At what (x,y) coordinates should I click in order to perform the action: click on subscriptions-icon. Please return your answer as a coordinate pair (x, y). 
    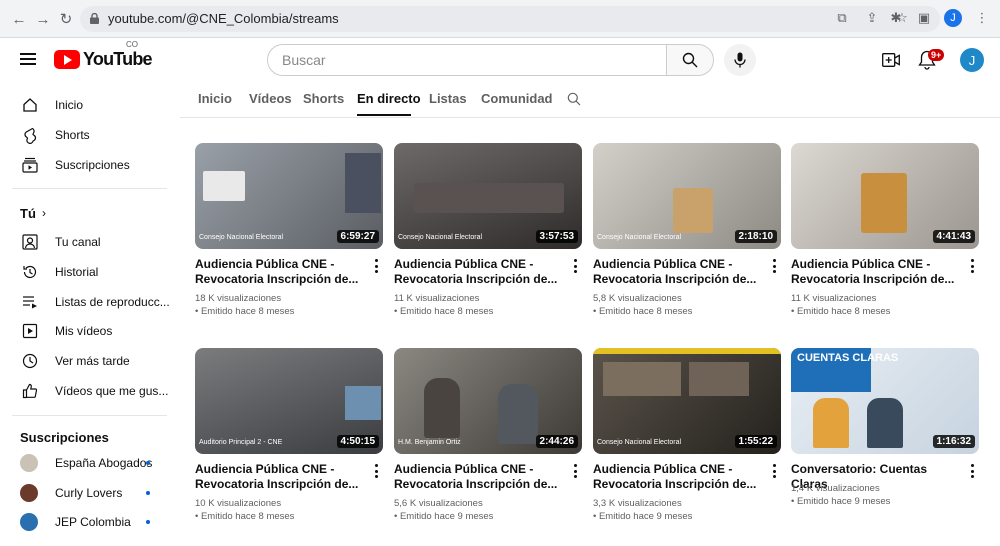
    Looking at the image, I should click on (30, 165).